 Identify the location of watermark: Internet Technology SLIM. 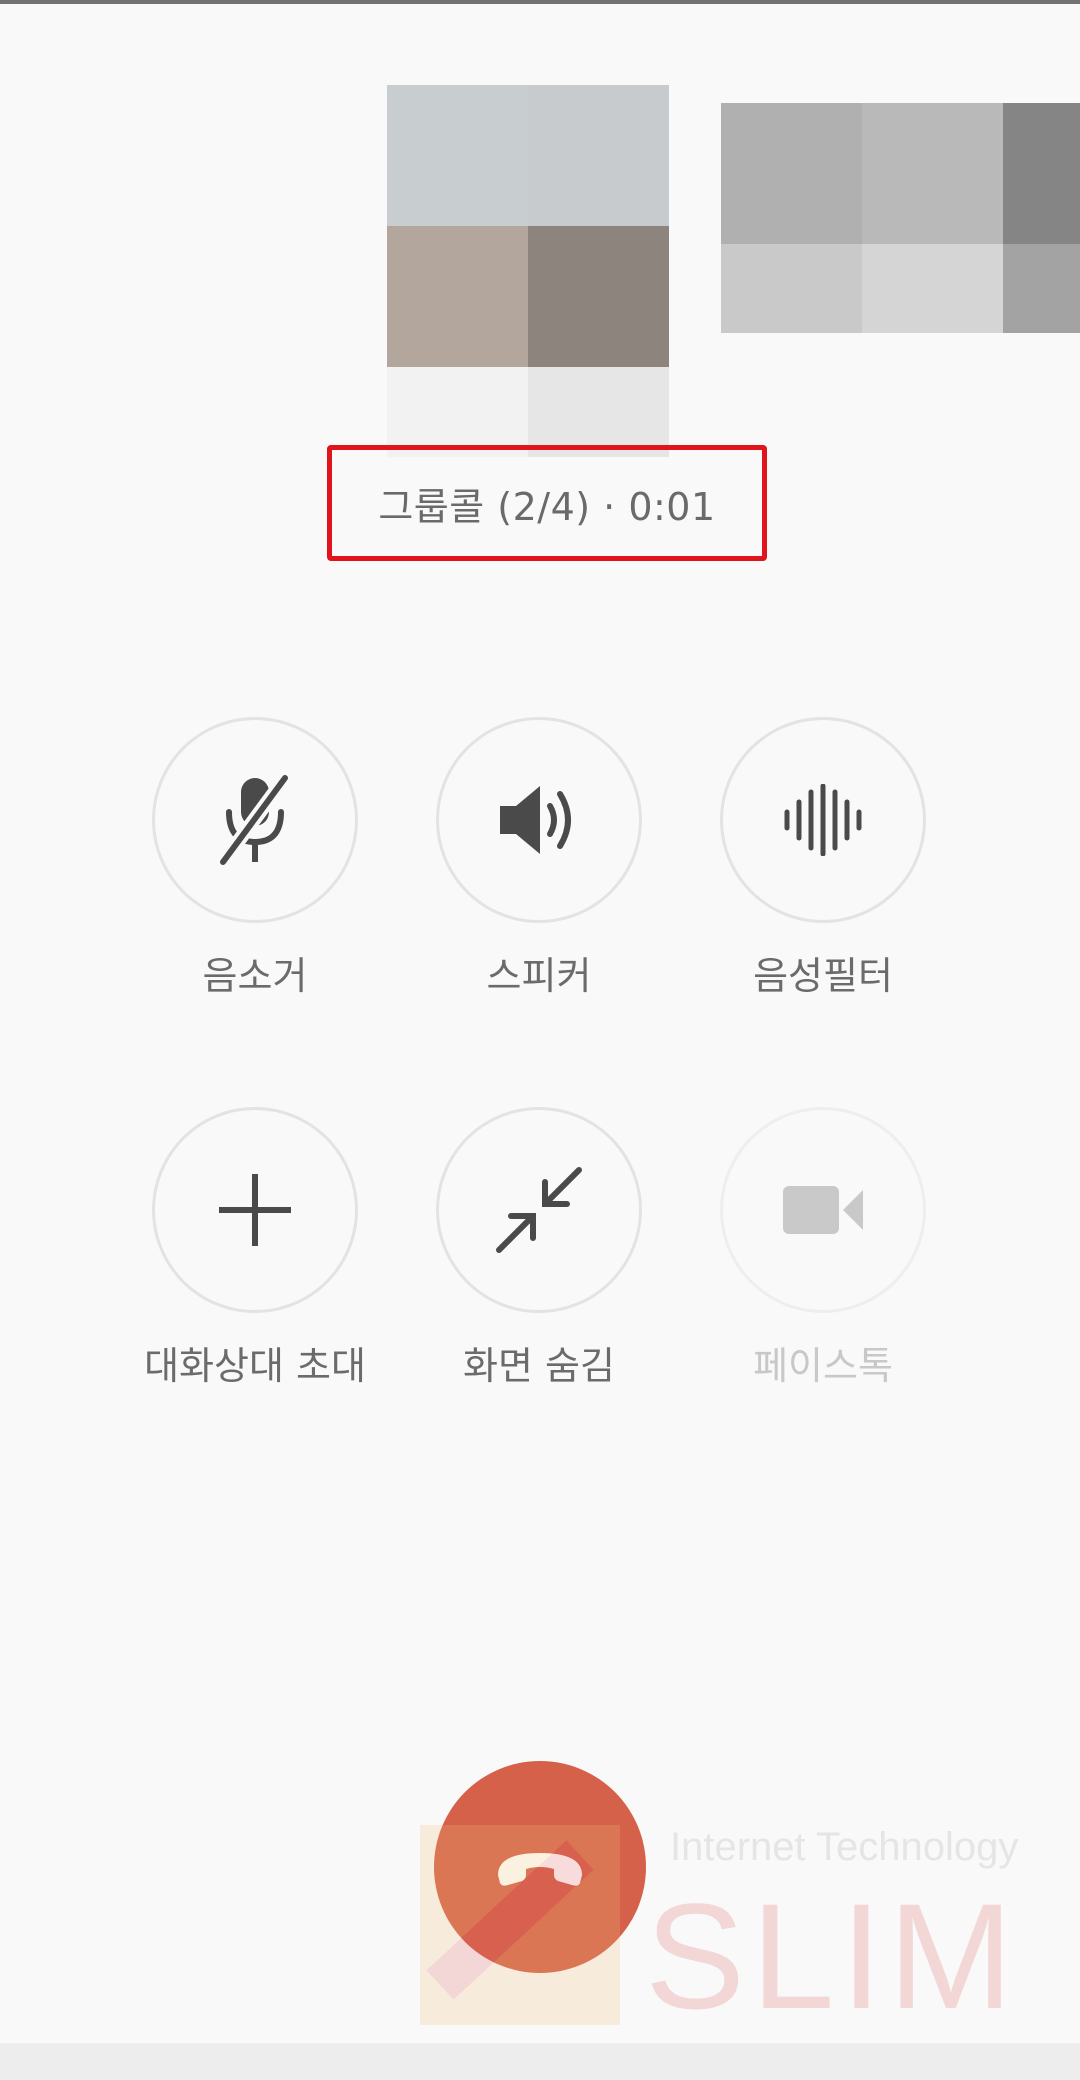
(745, 1930).